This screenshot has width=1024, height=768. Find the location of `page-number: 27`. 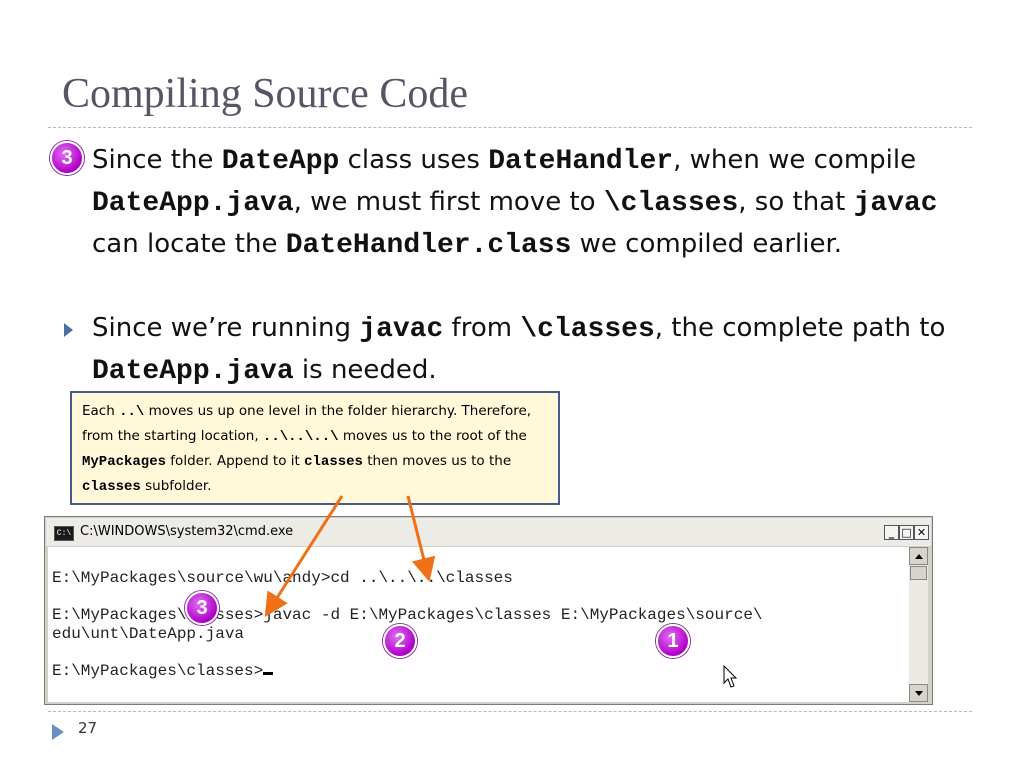

page-number: 27 is located at coordinates (88, 728).